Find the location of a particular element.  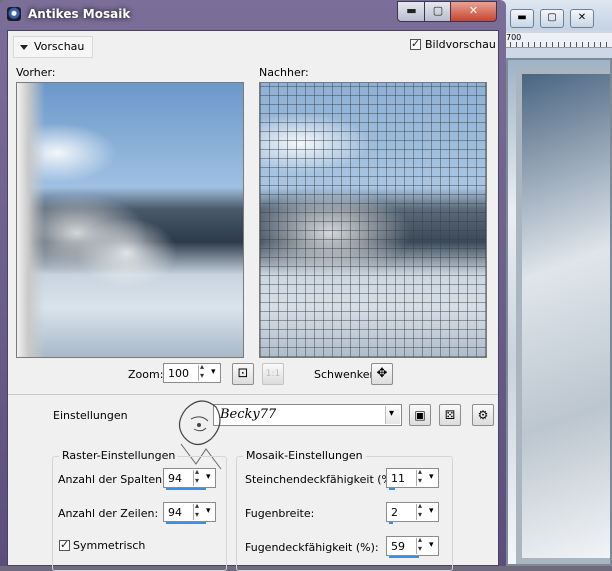

before-label: Vorher: is located at coordinates (36, 72).